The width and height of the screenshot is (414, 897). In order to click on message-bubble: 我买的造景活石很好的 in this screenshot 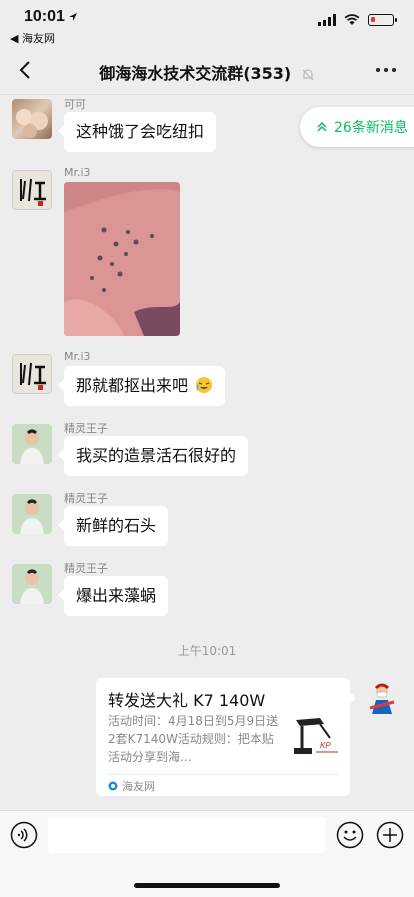, I will do `click(153, 456)`.